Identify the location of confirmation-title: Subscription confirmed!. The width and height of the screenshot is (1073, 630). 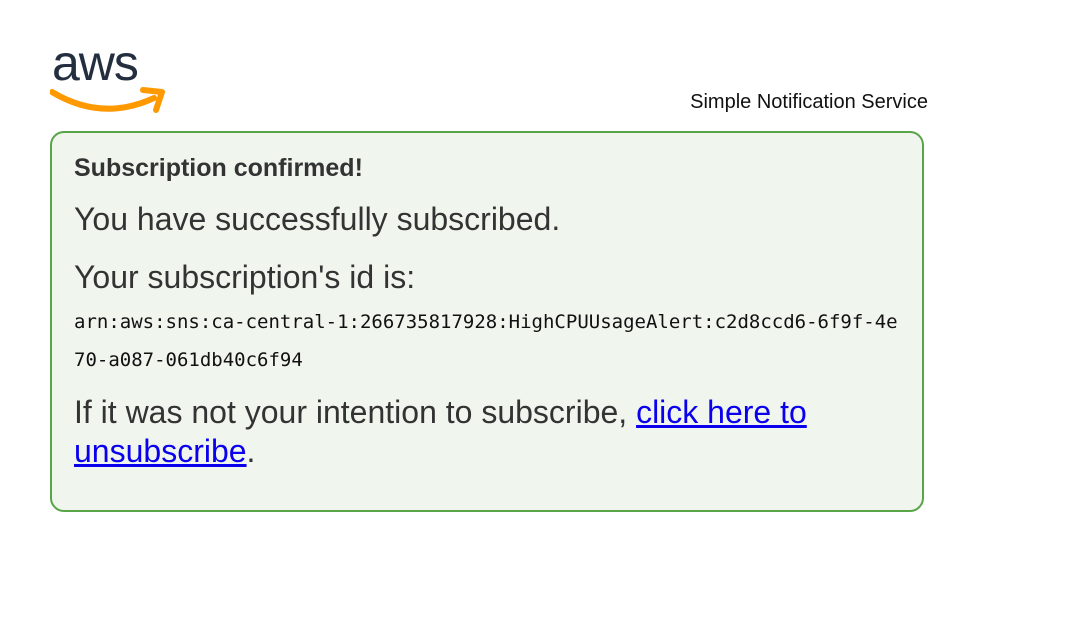
(218, 168).